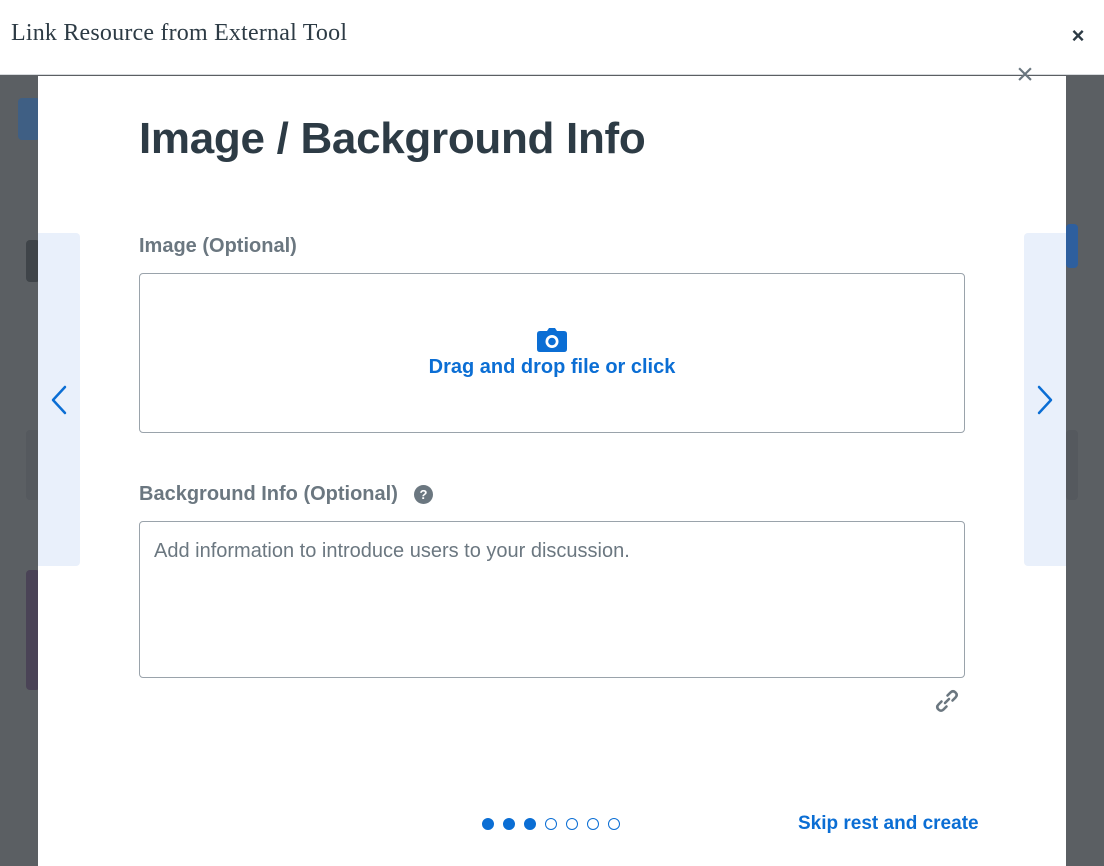 Image resolution: width=1104 pixels, height=866 pixels. I want to click on next-step-button, so click(1045, 399).